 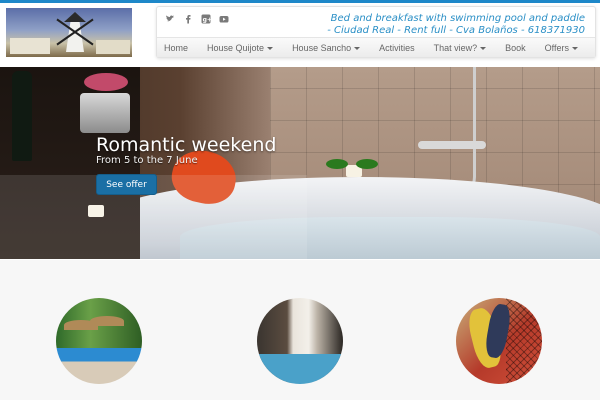 What do you see at coordinates (524, 341) in the screenshot?
I see `net-shape` at bounding box center [524, 341].